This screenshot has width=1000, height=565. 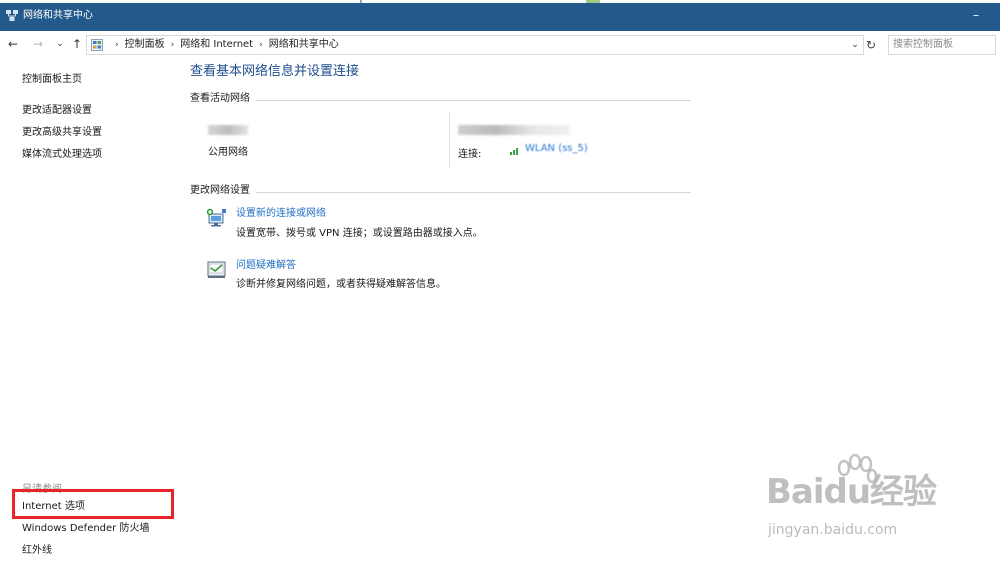 I want to click on title-bar: 网络和共享中心 –, so click(x=500, y=15).